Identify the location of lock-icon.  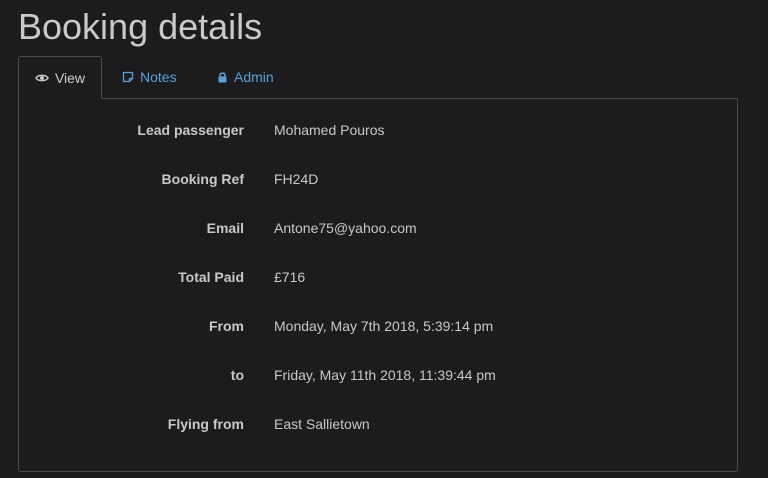
(222, 77).